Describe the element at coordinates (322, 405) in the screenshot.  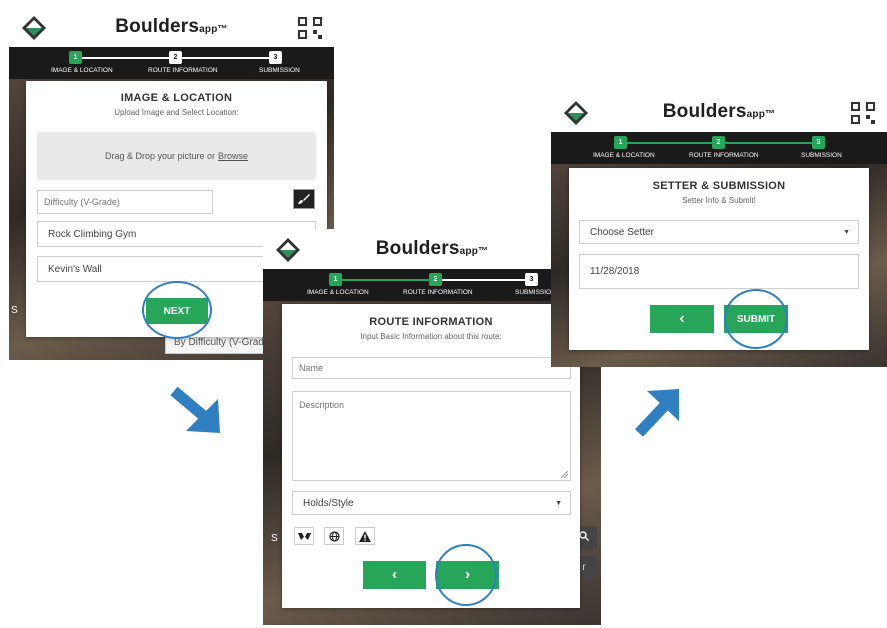
I see `description-placeholder: Description` at that location.